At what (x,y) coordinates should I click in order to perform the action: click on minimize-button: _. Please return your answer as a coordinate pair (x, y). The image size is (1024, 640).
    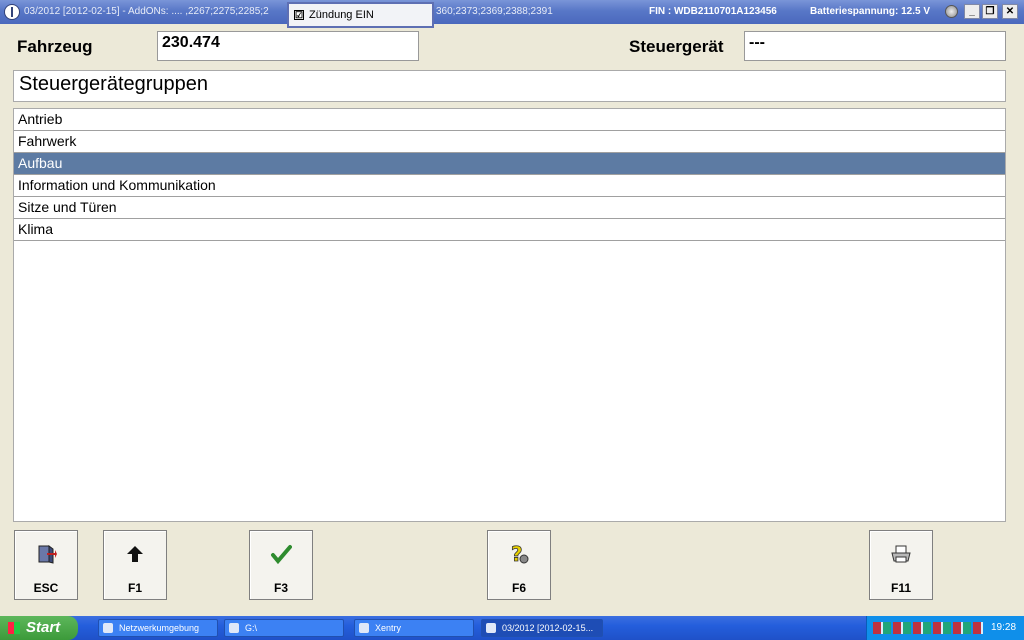
    Looking at the image, I should click on (972, 11).